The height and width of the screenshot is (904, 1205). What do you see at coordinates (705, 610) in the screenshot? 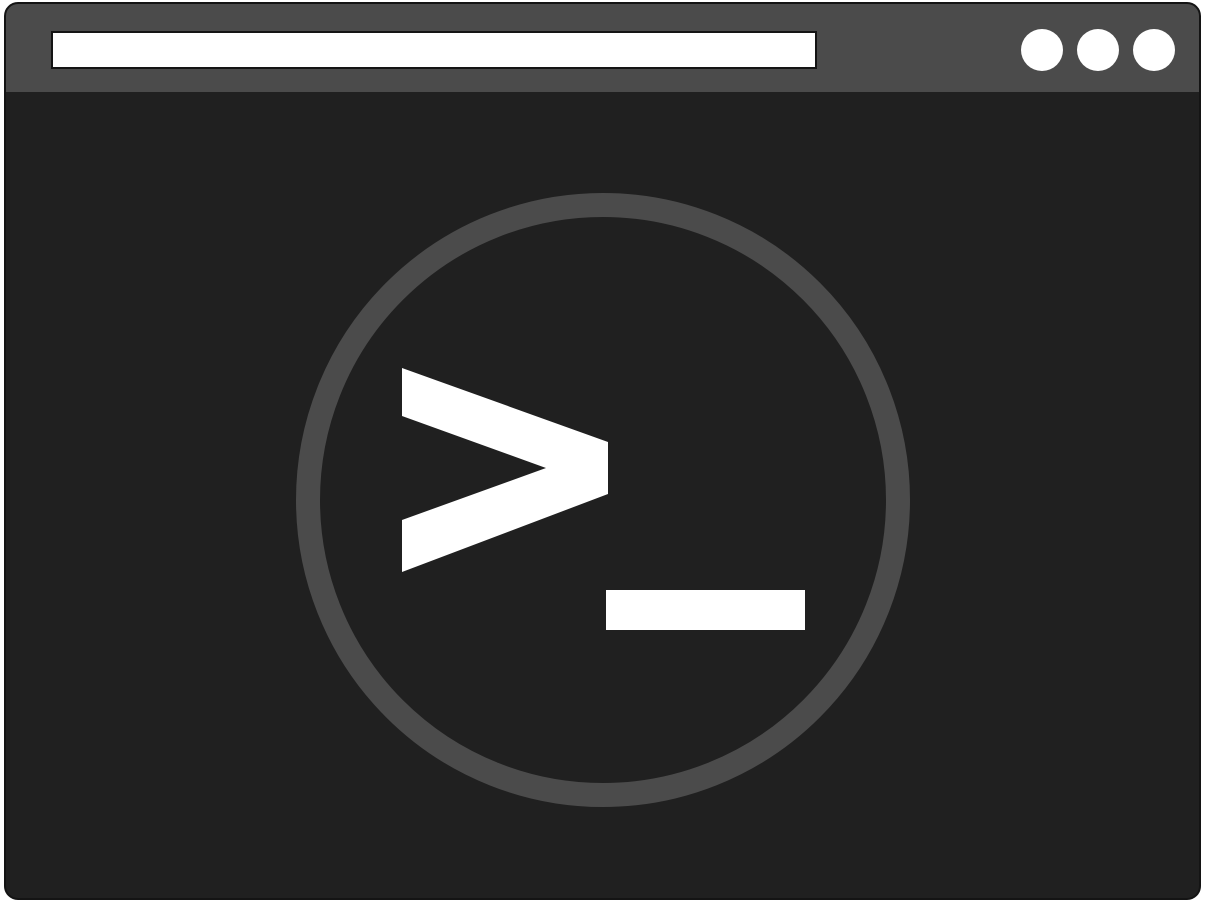
I see `underscore-glyph` at bounding box center [705, 610].